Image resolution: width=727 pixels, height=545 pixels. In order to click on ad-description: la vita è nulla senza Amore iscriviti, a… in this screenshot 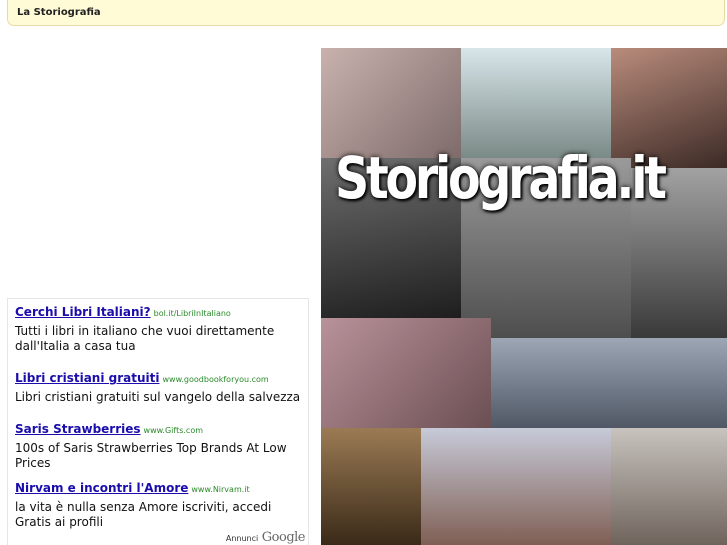, I will do `click(143, 514)`.